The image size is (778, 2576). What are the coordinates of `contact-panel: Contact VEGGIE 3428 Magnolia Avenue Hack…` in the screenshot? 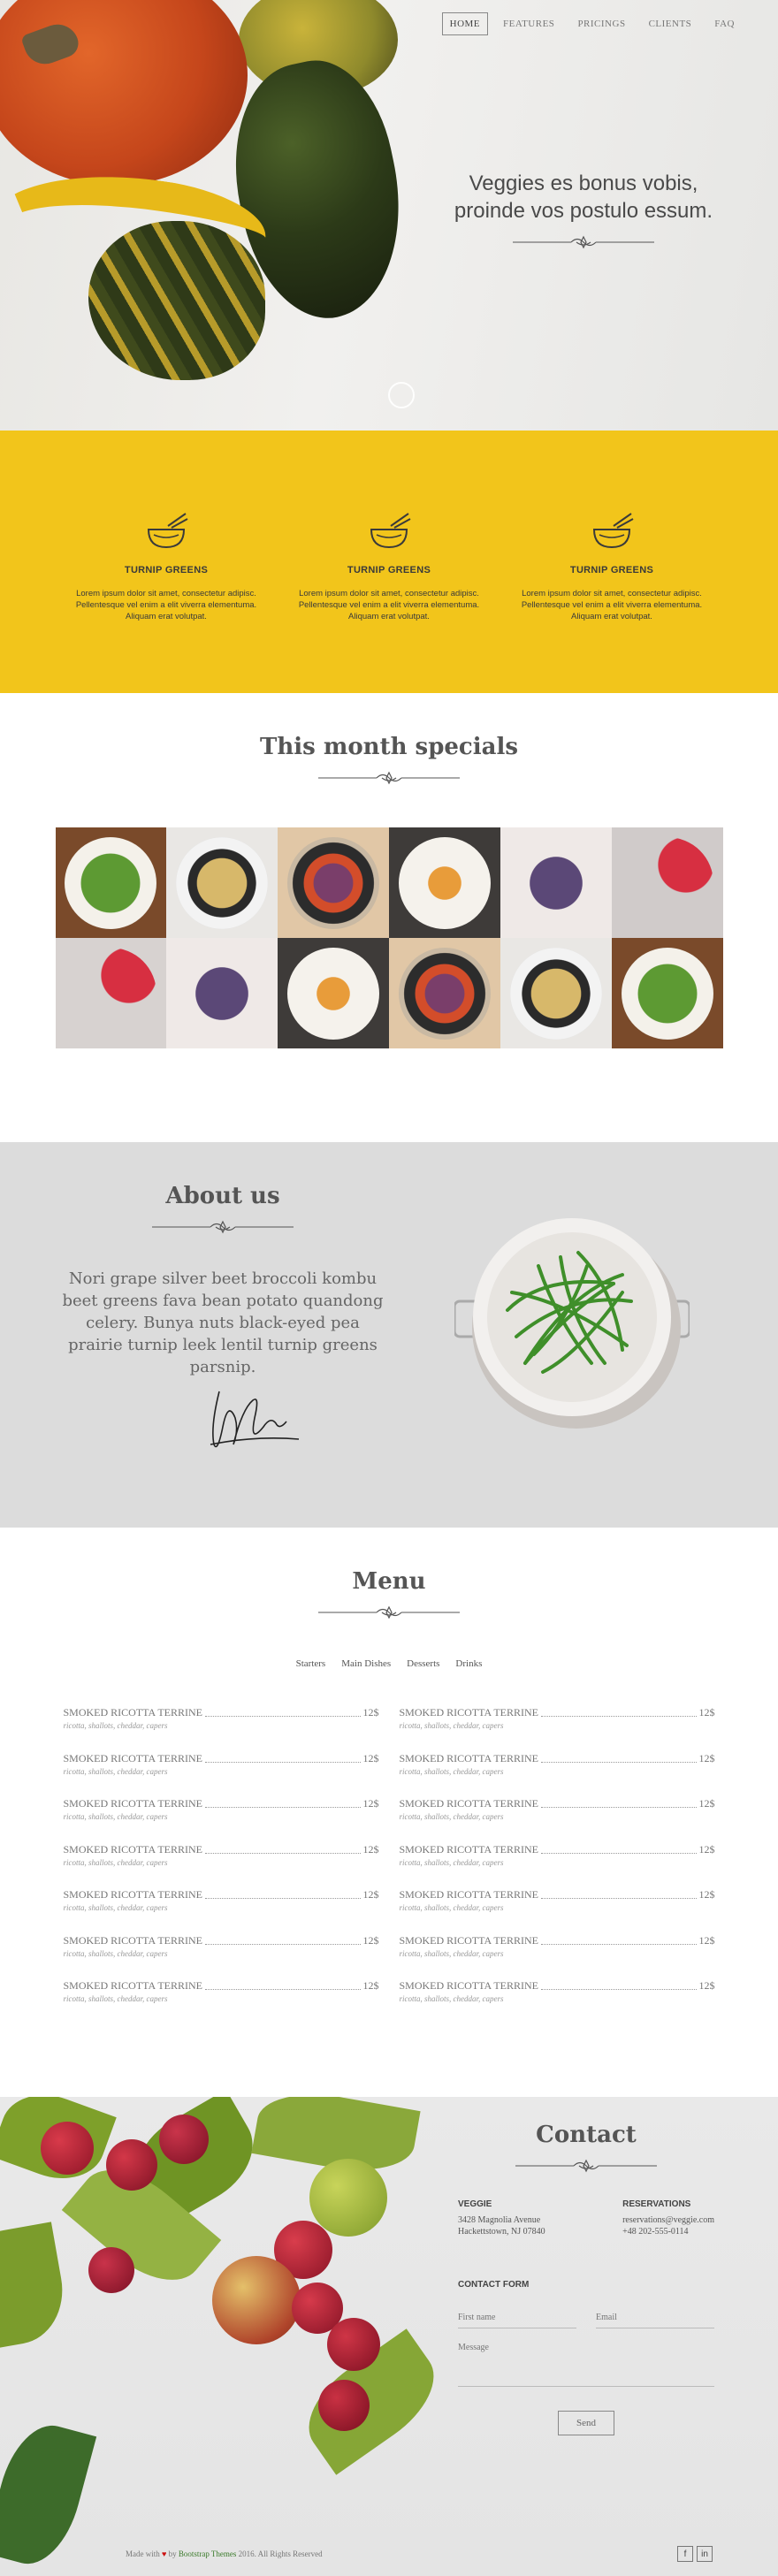 It's located at (586, 2278).